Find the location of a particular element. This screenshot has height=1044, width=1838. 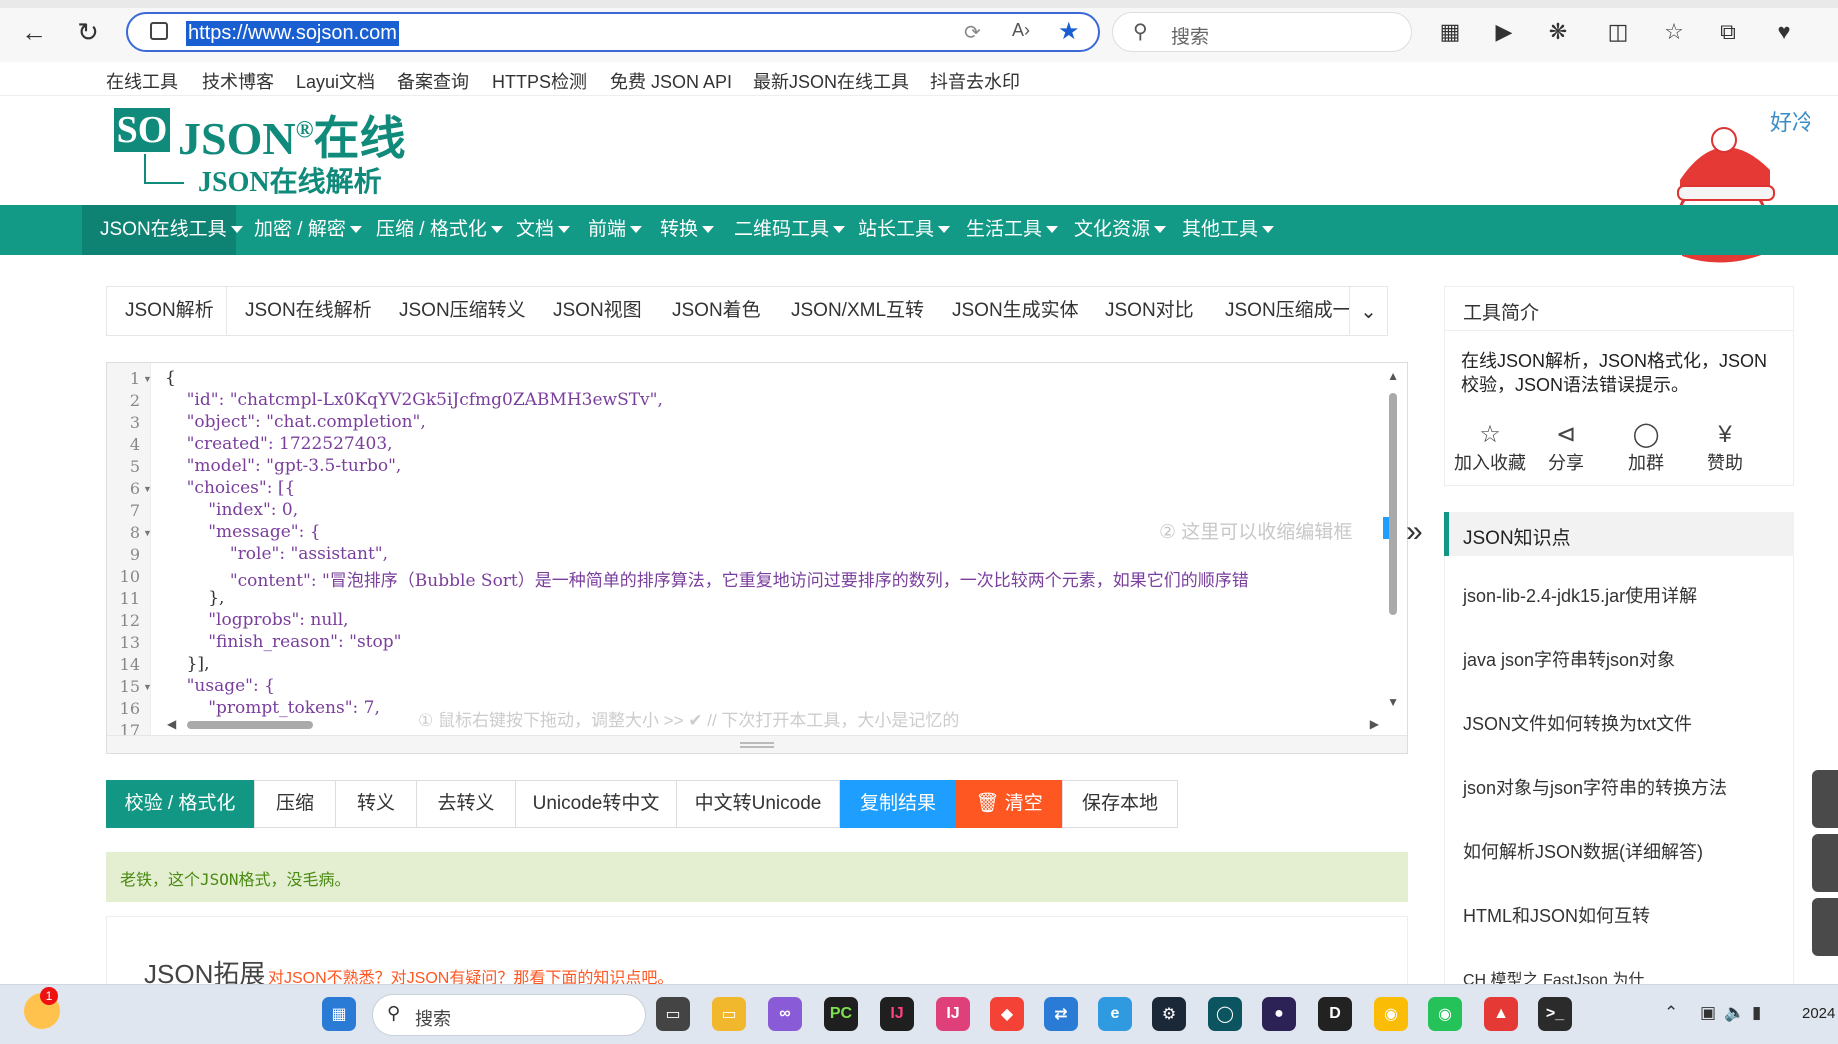

dell-icon: D is located at coordinates (1335, 1014).